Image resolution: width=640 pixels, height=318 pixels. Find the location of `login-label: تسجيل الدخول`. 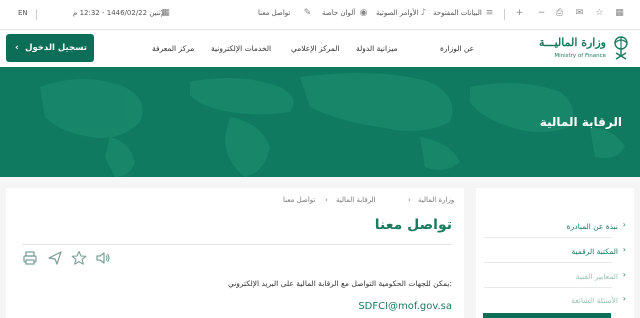

login-label: تسجيل الدخول is located at coordinates (56, 48).